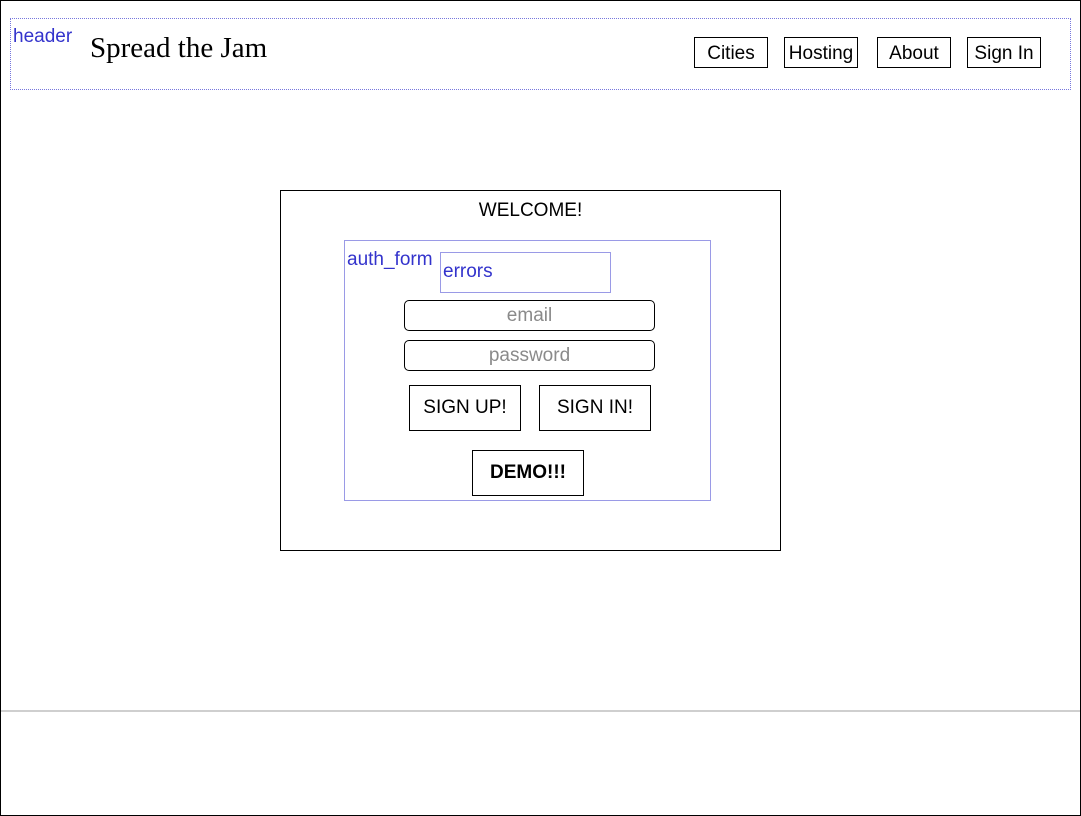 The width and height of the screenshot is (1081, 816). Describe the element at coordinates (528, 473) in the screenshot. I see `demo-button: DEMO!!!` at that location.